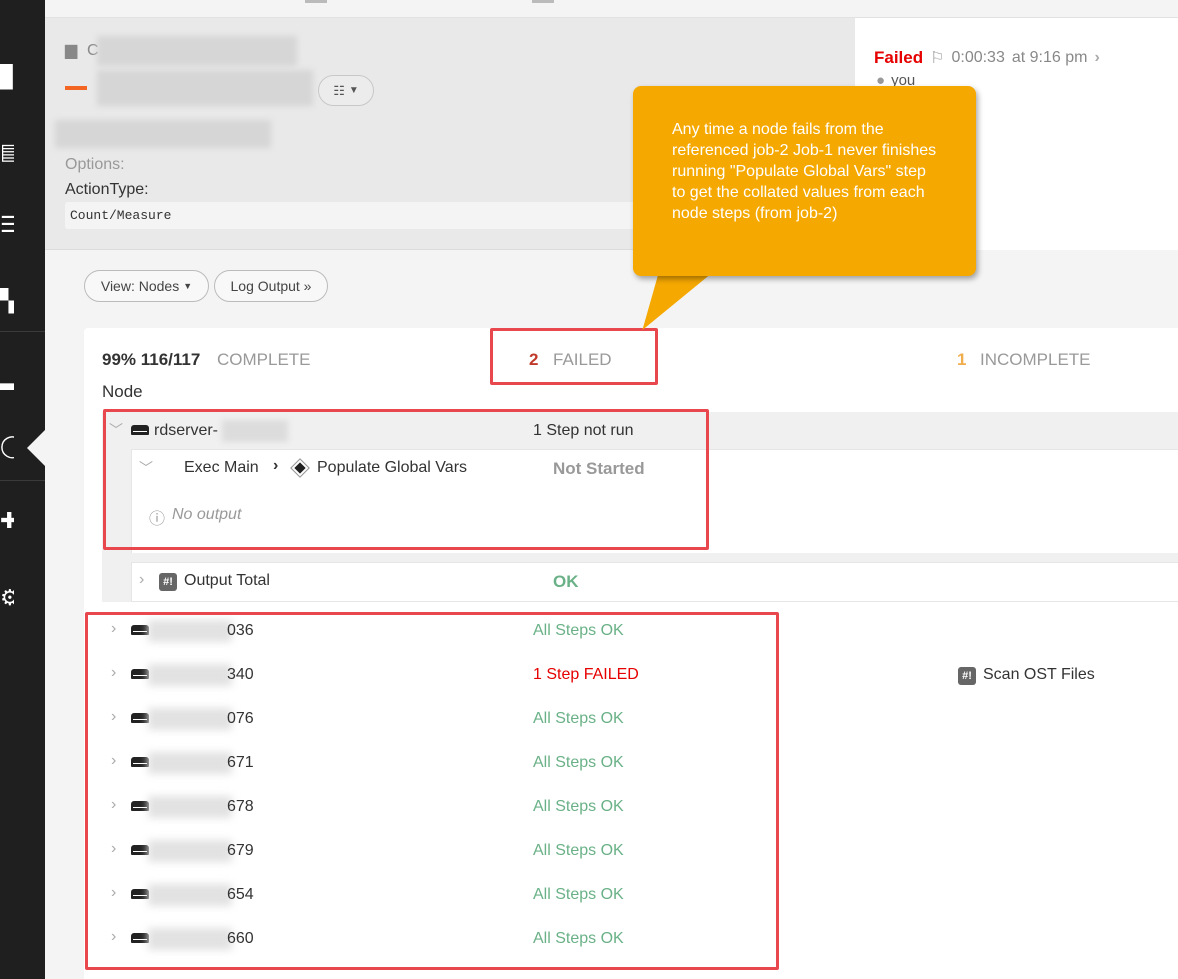 The width and height of the screenshot is (1178, 979). Describe the element at coordinates (197, 51) in the screenshot. I see `redacted-group` at that location.